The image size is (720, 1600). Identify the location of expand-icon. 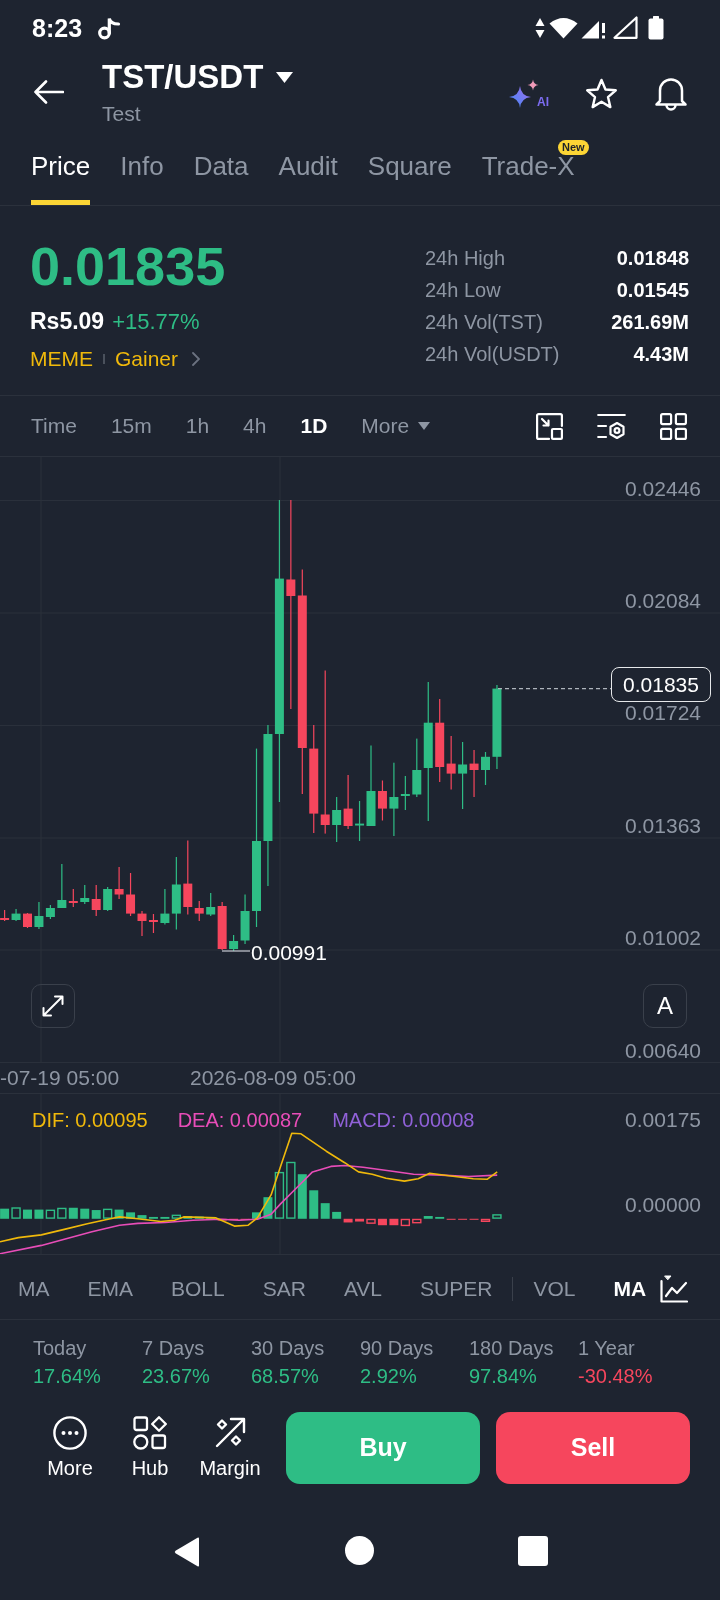
(53, 1006).